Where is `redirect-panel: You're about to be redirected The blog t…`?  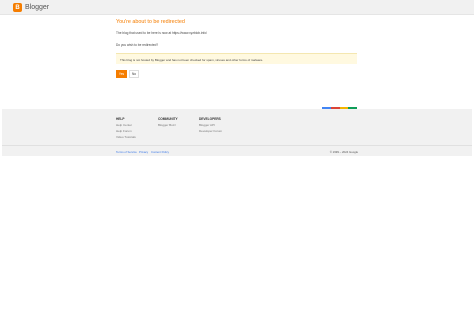 redirect-panel: You're about to be redirected The blog t… is located at coordinates (237, 33).